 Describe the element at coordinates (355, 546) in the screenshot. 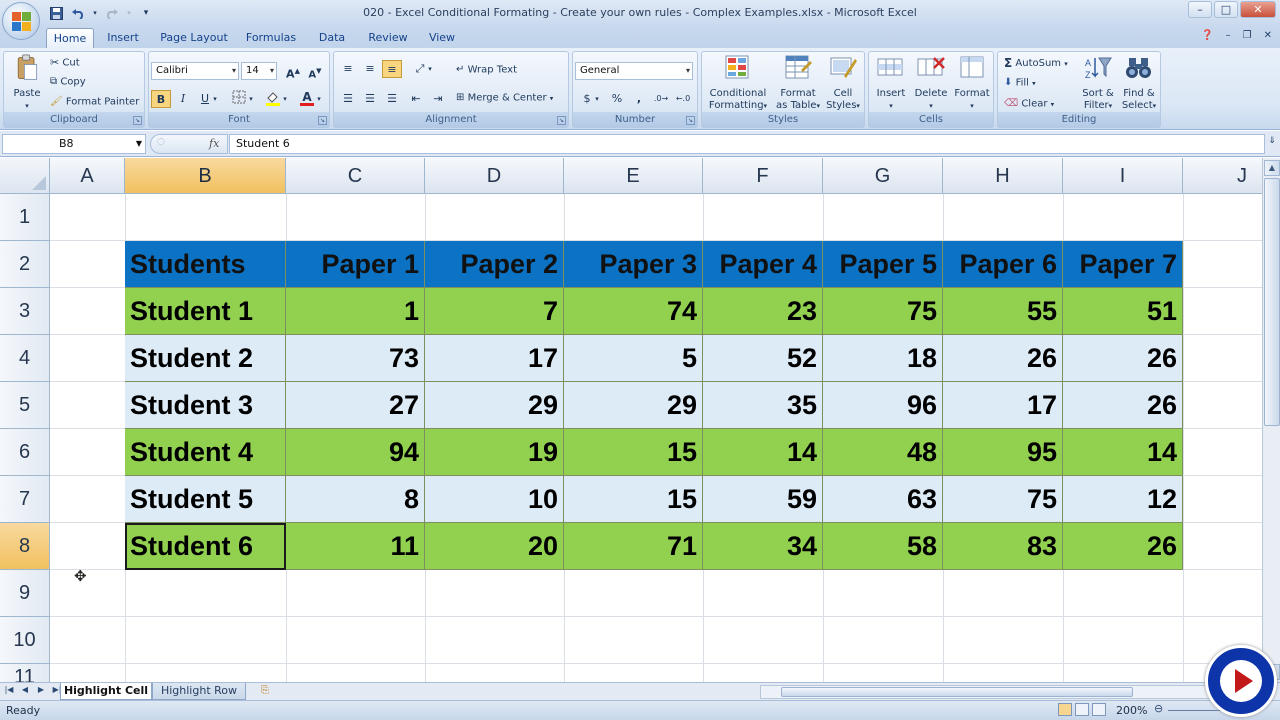

I see `score-cell: 11` at that location.